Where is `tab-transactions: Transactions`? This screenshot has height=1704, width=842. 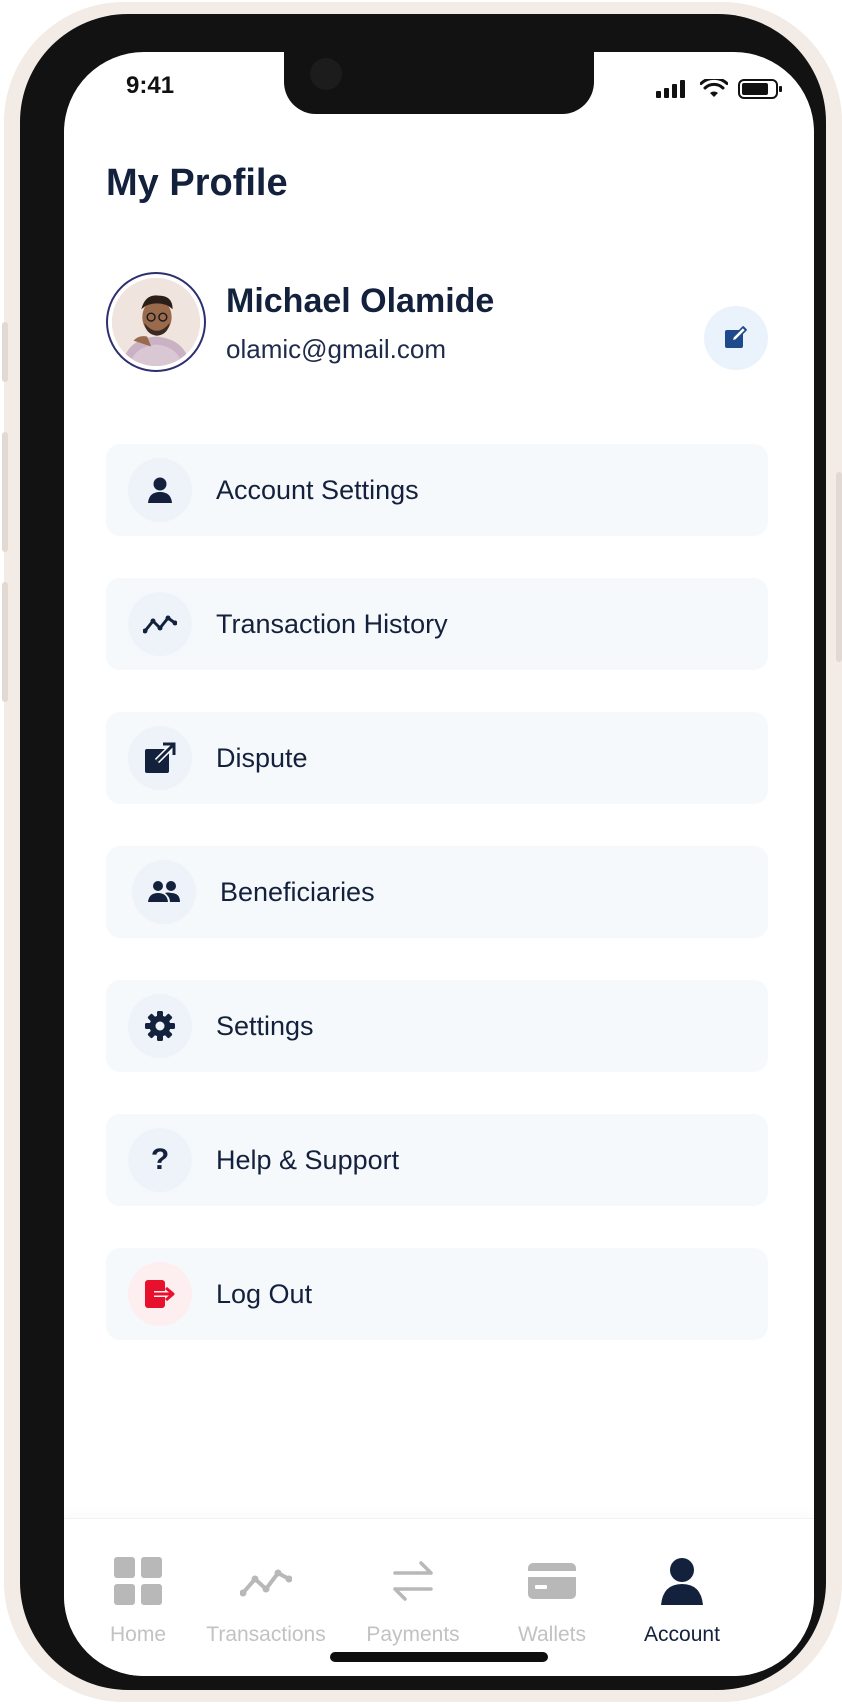
tab-transactions: Transactions is located at coordinates (266, 1602).